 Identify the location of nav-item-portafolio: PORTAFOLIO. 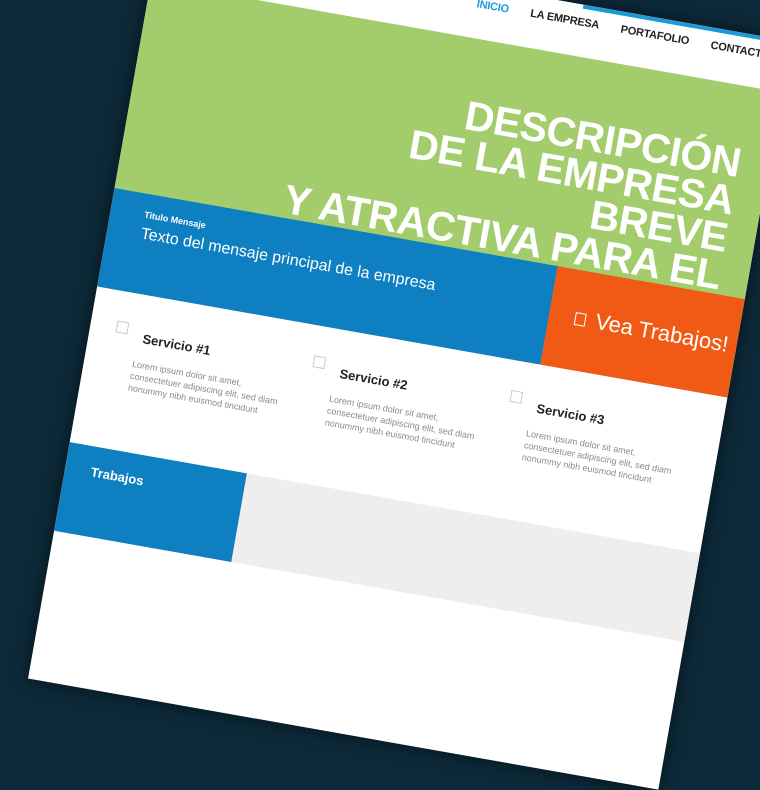
(655, 36).